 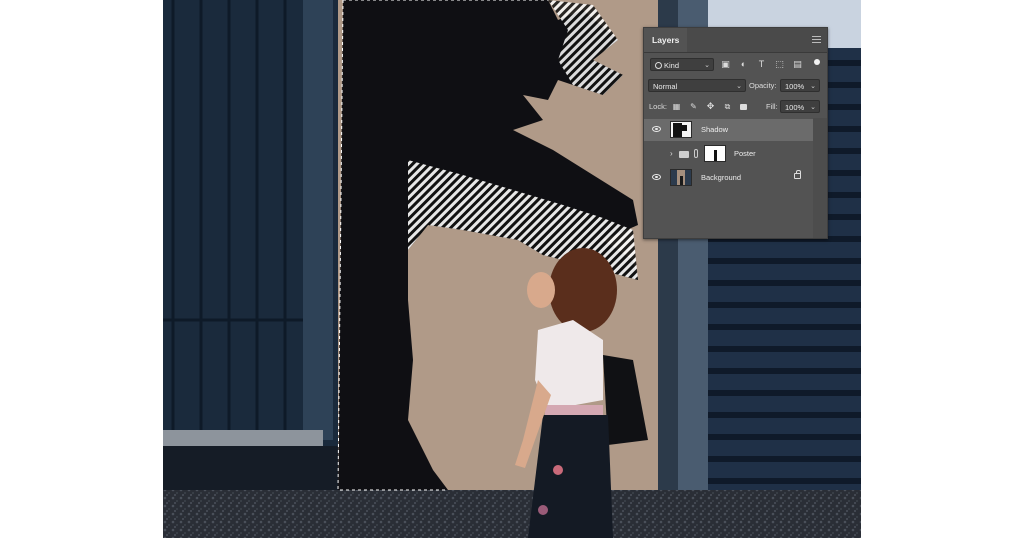 I want to click on fill-input: 100% ⌄, so click(x=800, y=106).